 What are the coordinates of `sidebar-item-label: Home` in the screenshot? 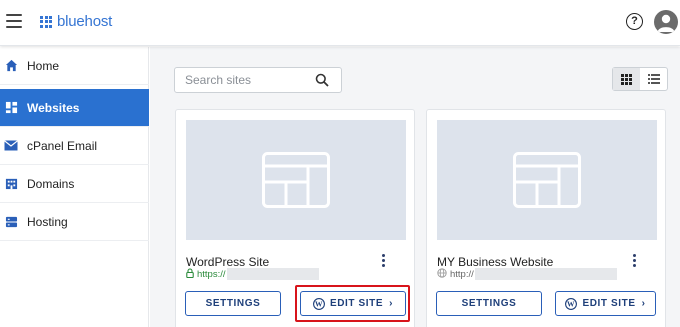 It's located at (43, 65).